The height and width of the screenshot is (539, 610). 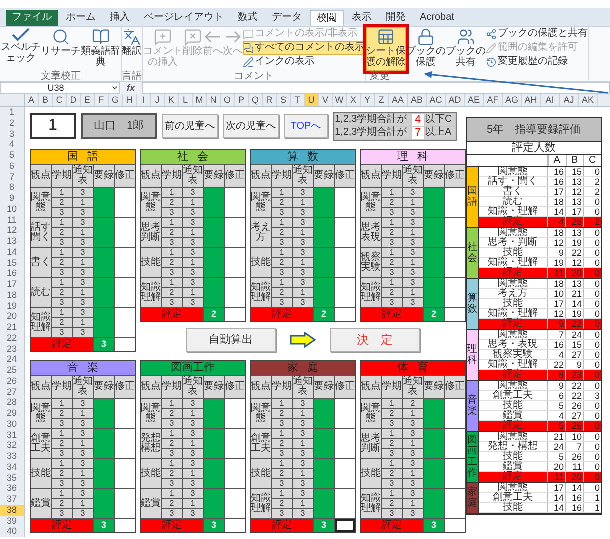 What do you see at coordinates (190, 126) in the screenshot?
I see `previous-button: 前の児童へ` at bounding box center [190, 126].